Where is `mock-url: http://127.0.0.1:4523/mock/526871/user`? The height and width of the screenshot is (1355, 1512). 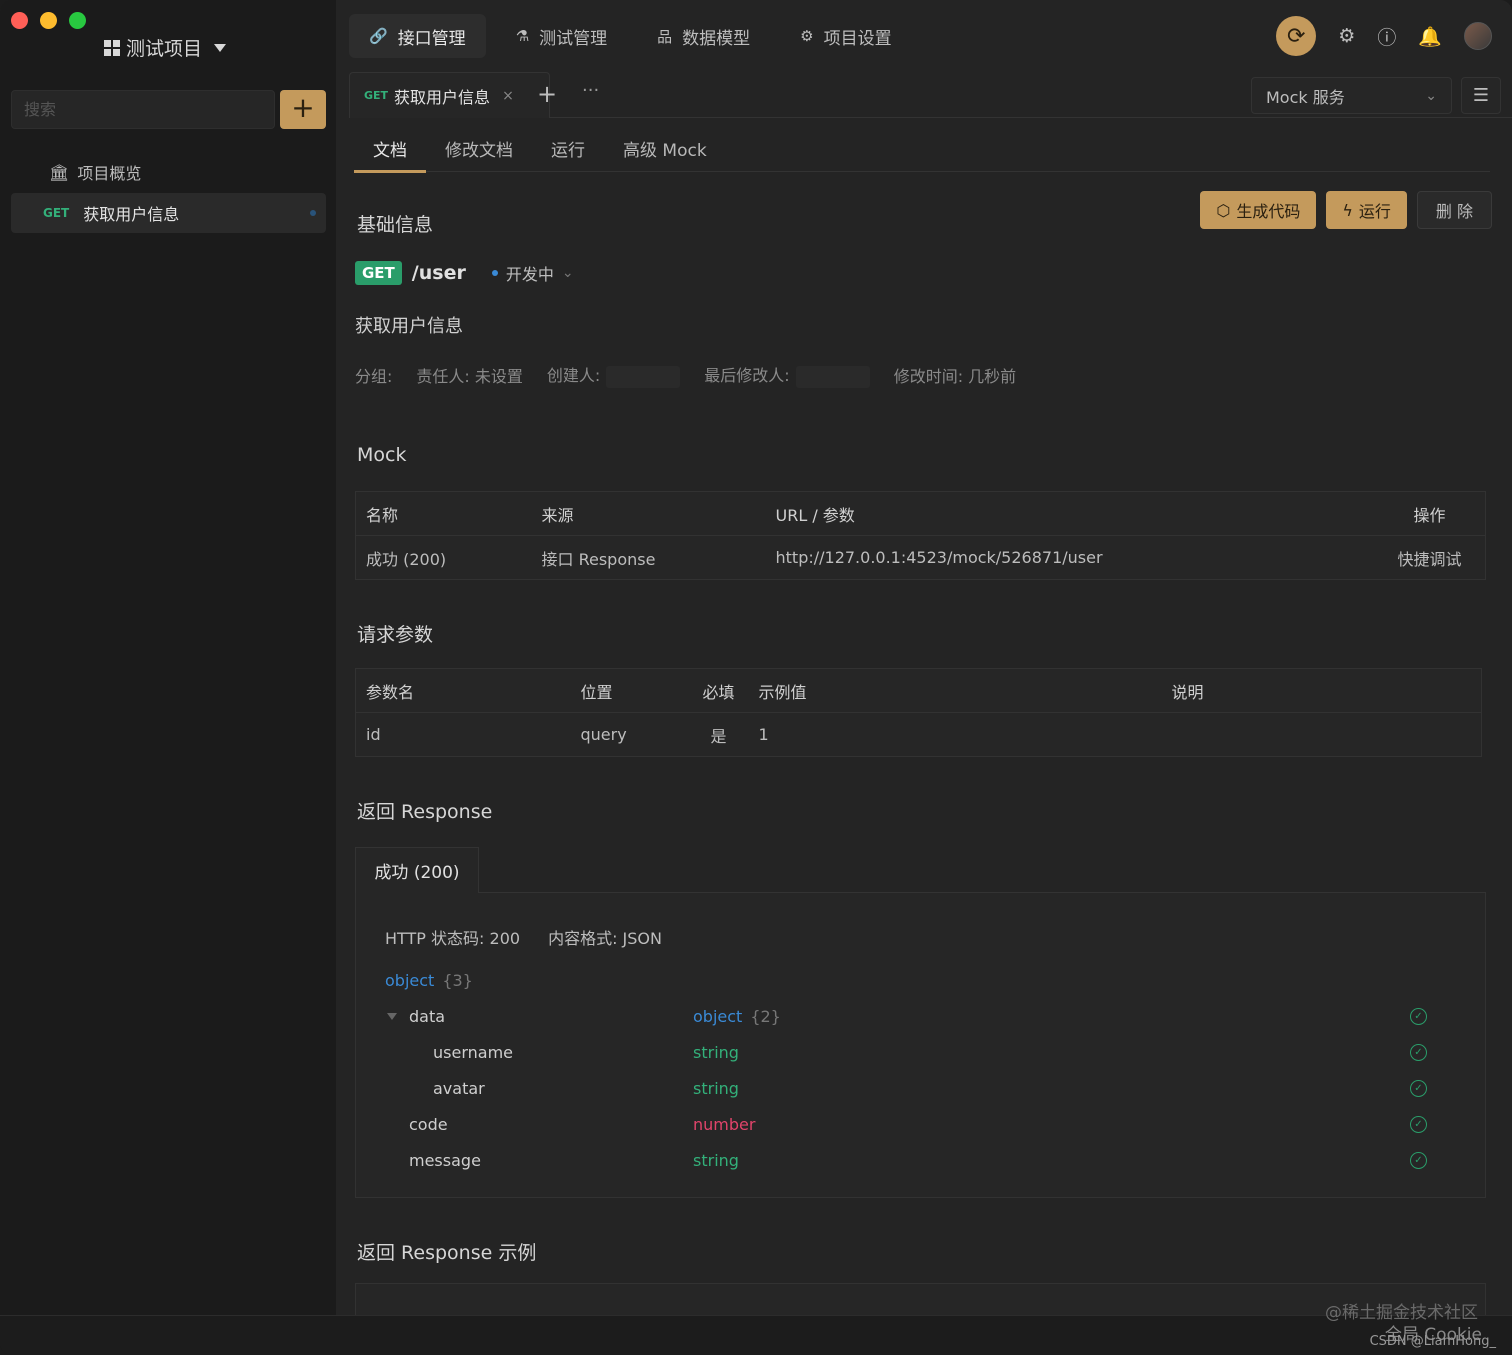
mock-url: http://127.0.0.1:4523/mock/526871/user is located at coordinates (1066, 558).